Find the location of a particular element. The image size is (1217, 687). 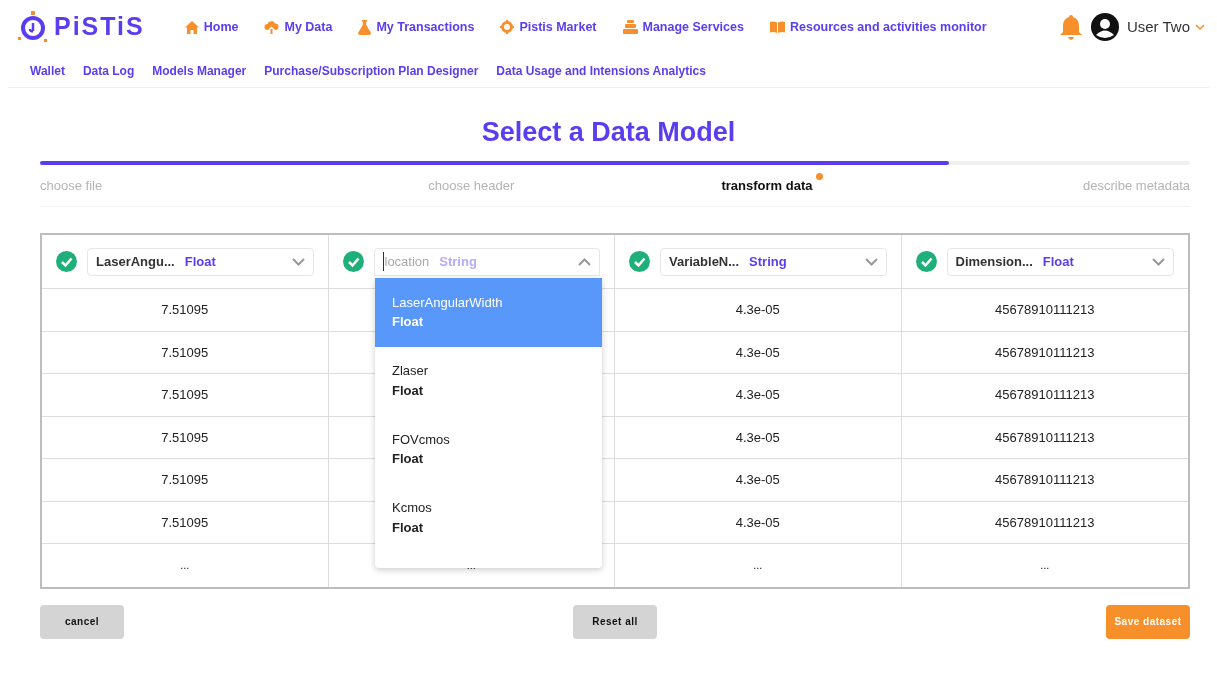

dropdown-option: Zlaser Float is located at coordinates (488, 380).